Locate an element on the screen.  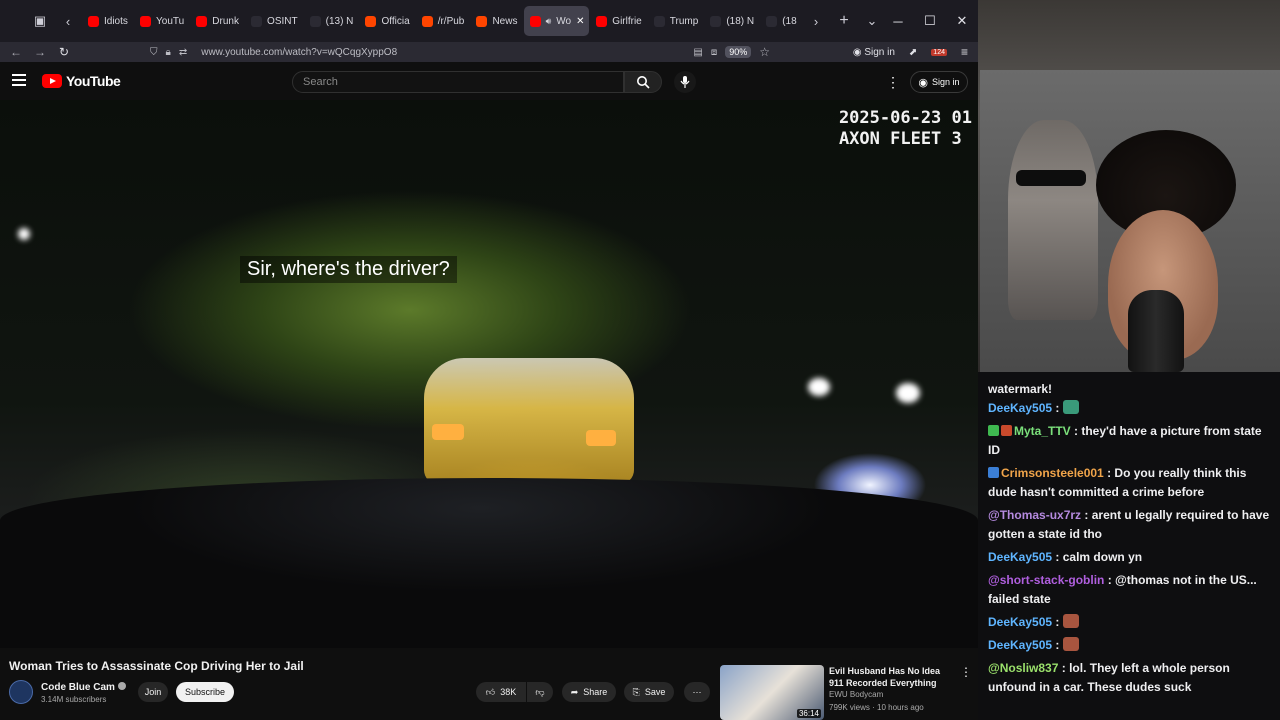
suggested-video-channel: EWU Bodycam is located at coordinates (856, 694).